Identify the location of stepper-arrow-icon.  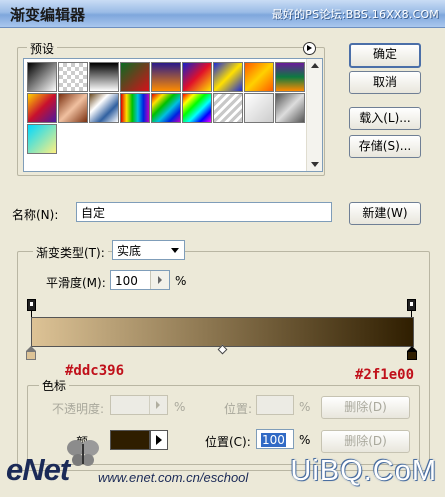
(159, 280).